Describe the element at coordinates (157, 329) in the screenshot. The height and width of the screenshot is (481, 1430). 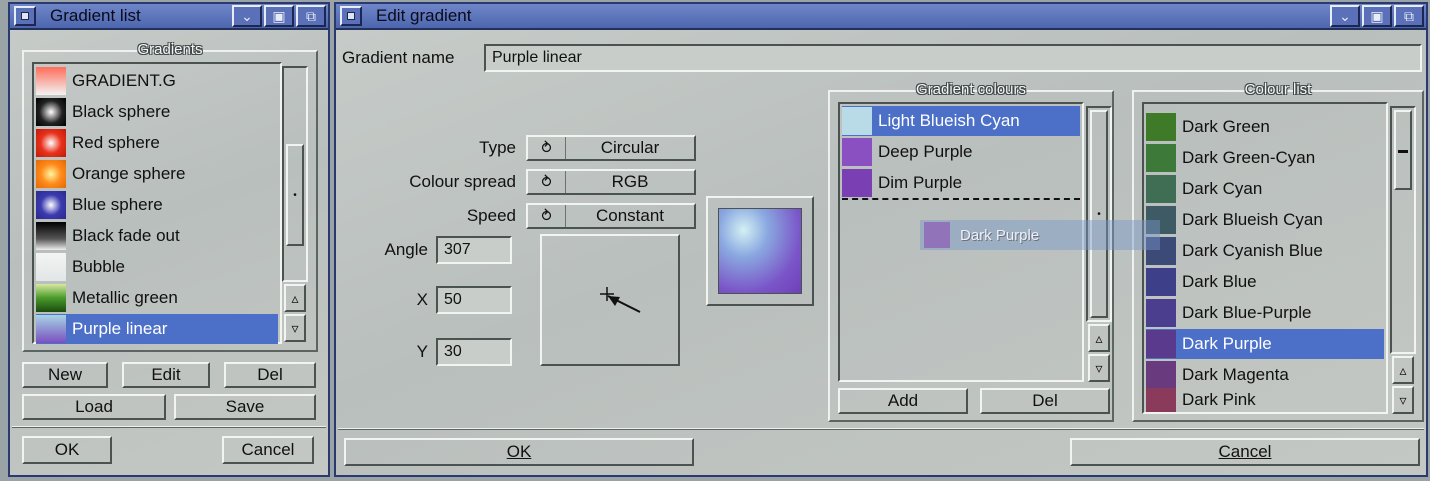
I see `list-item-selected: Purple linear` at that location.